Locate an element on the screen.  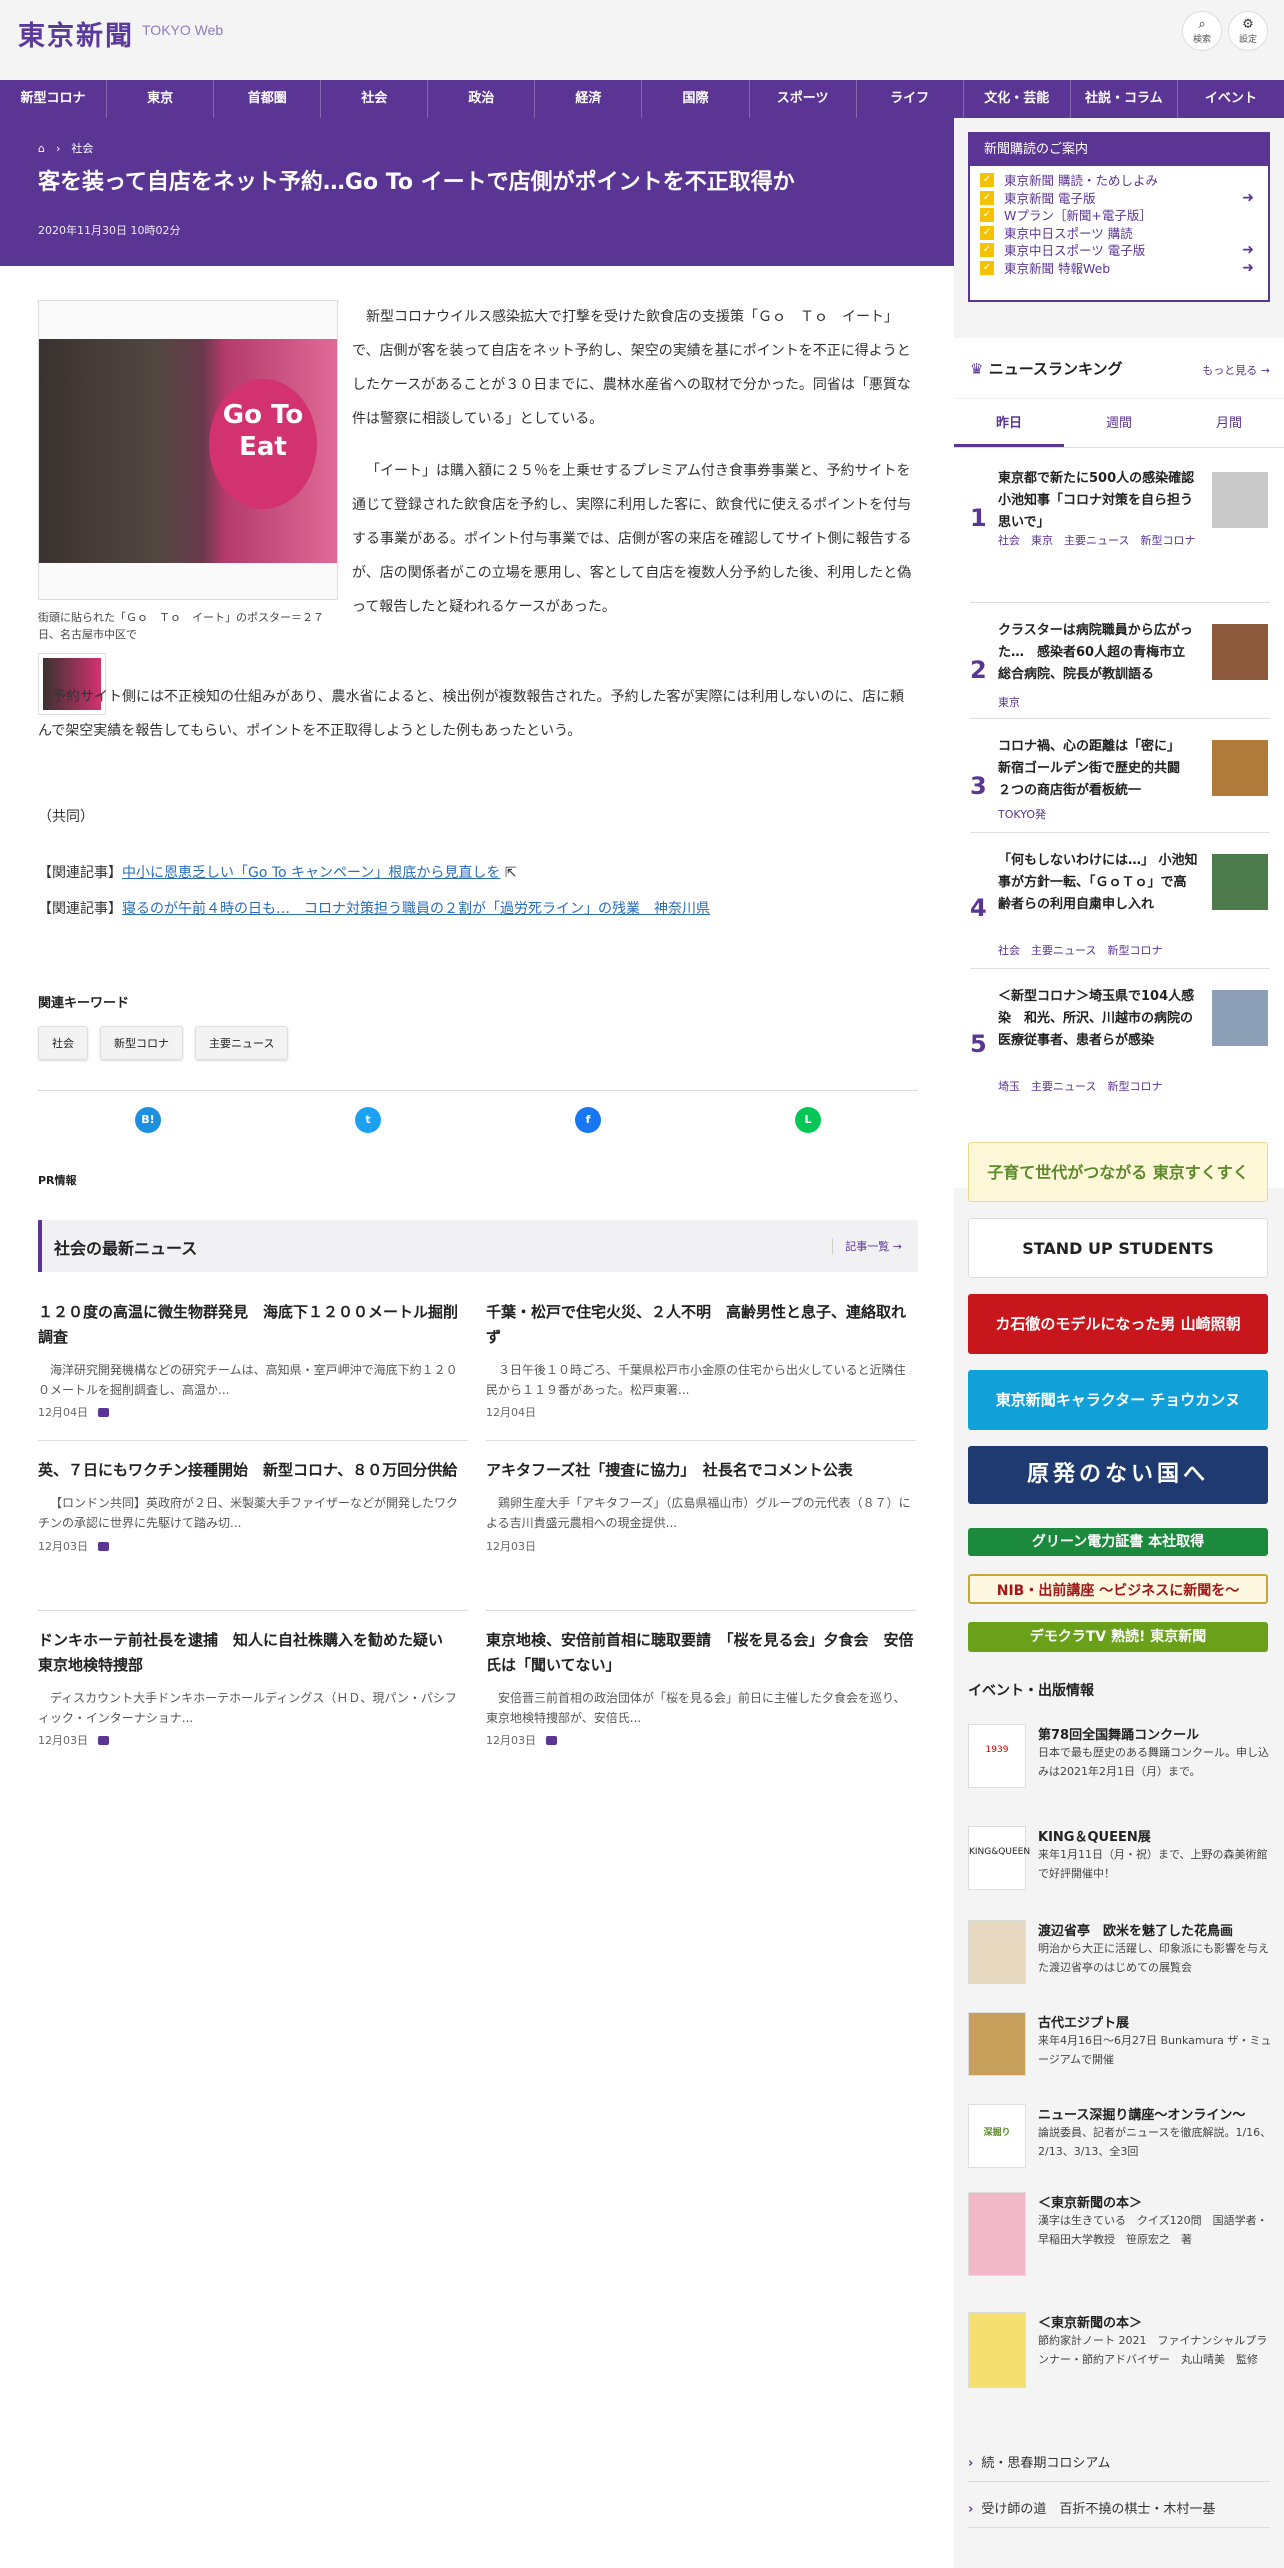
subscription-link: 東京新聞 特報Web ➜ is located at coordinates (1119, 269).